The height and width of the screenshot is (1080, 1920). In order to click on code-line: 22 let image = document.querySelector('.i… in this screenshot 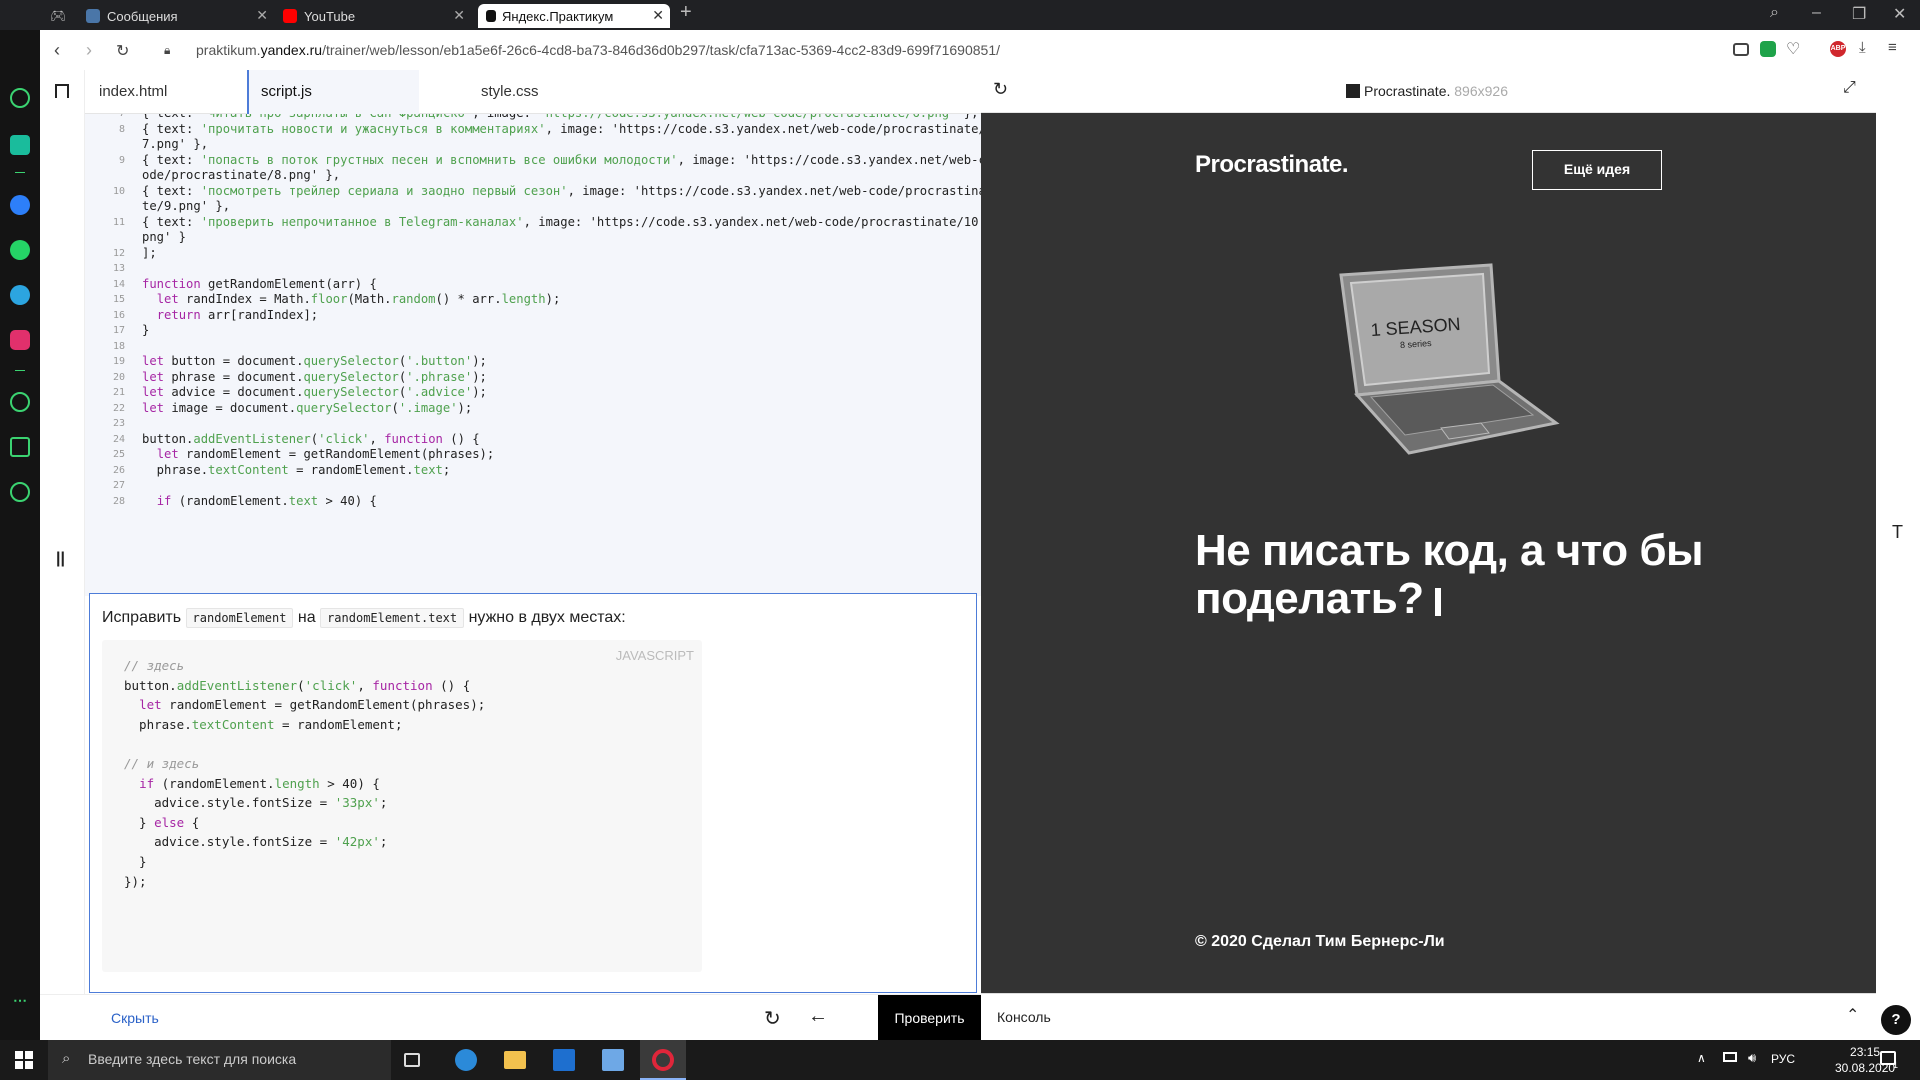, I will do `click(533, 409)`.